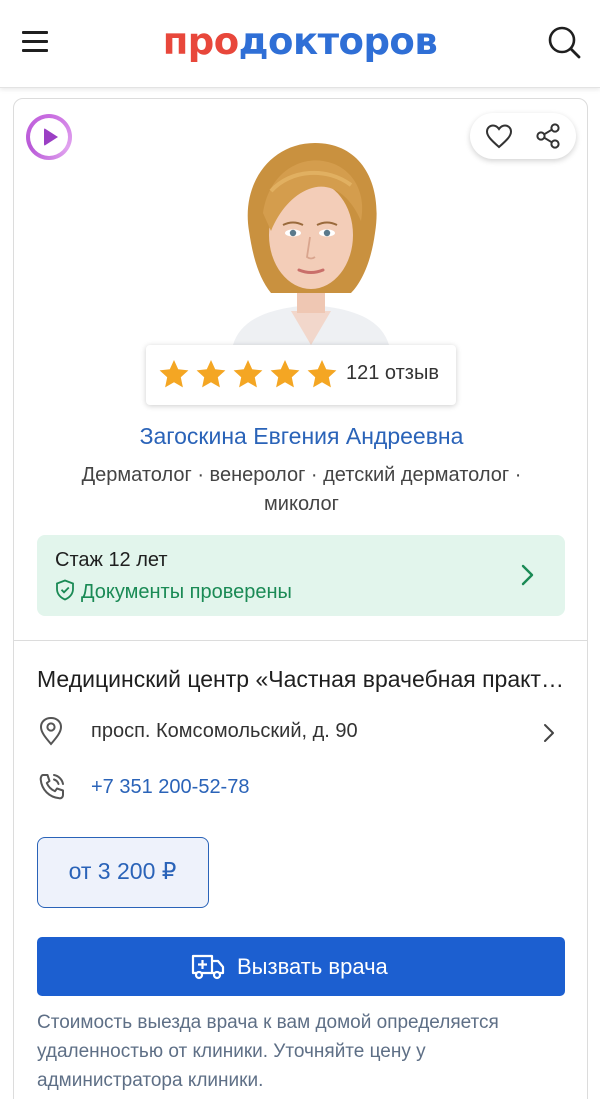  What do you see at coordinates (51, 731) in the screenshot?
I see `location-pin-icon` at bounding box center [51, 731].